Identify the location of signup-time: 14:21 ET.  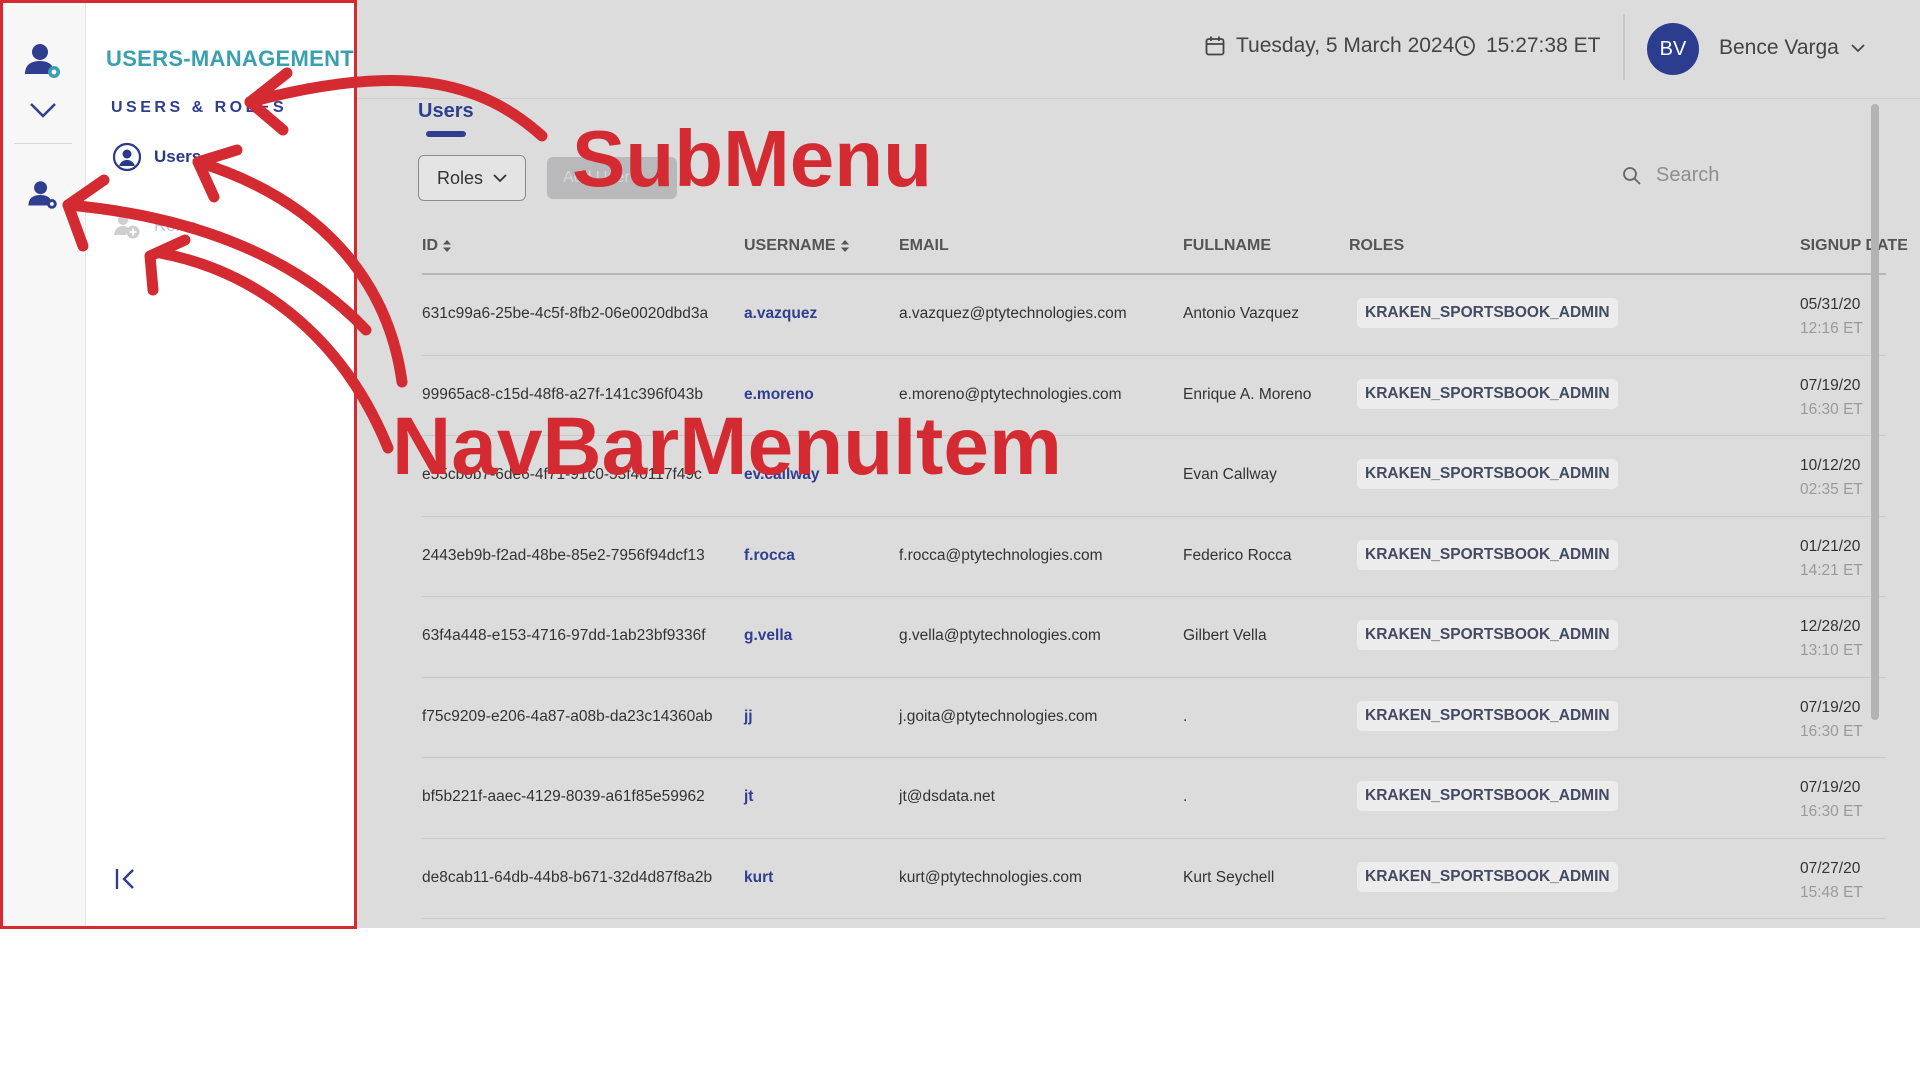
(1831, 570).